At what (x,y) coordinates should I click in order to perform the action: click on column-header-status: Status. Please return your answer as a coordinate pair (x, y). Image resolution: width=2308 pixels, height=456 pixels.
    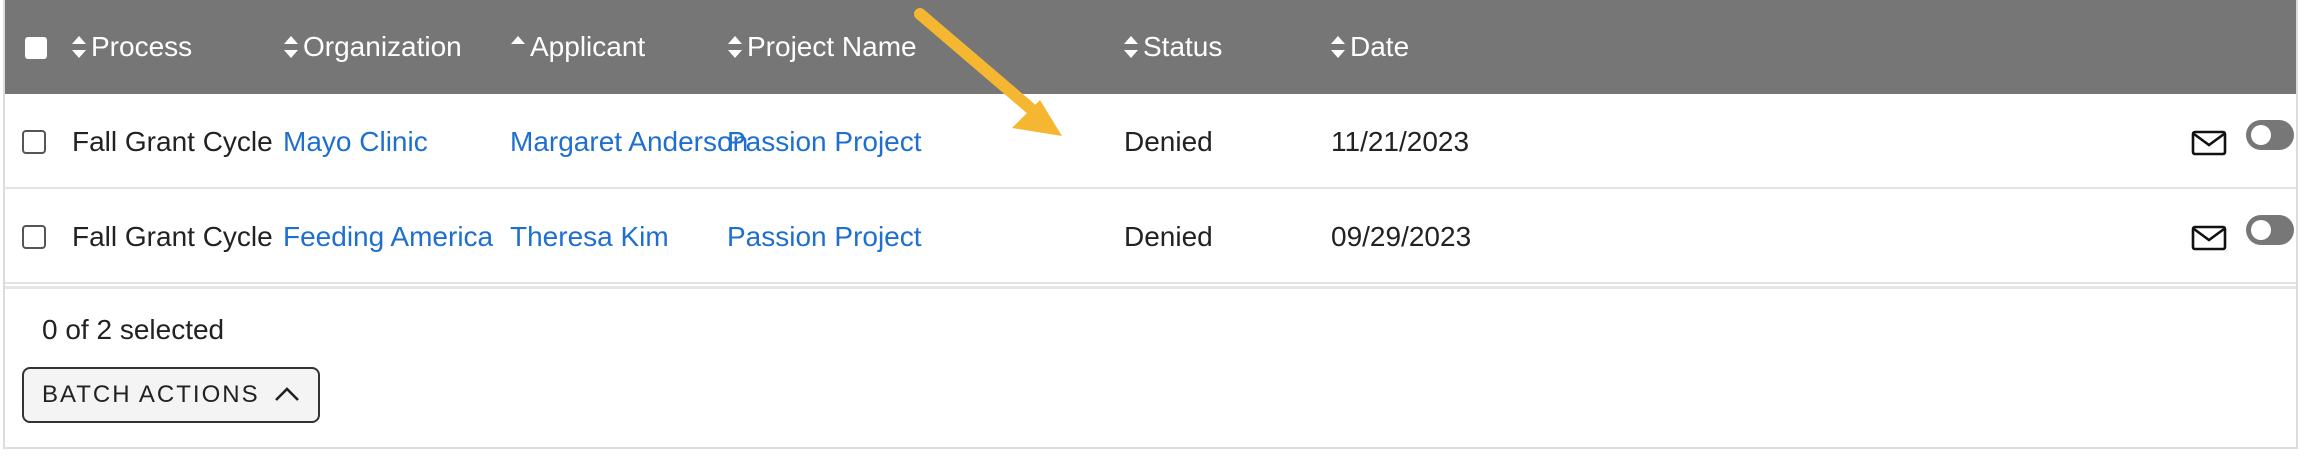
    Looking at the image, I should click on (1172, 47).